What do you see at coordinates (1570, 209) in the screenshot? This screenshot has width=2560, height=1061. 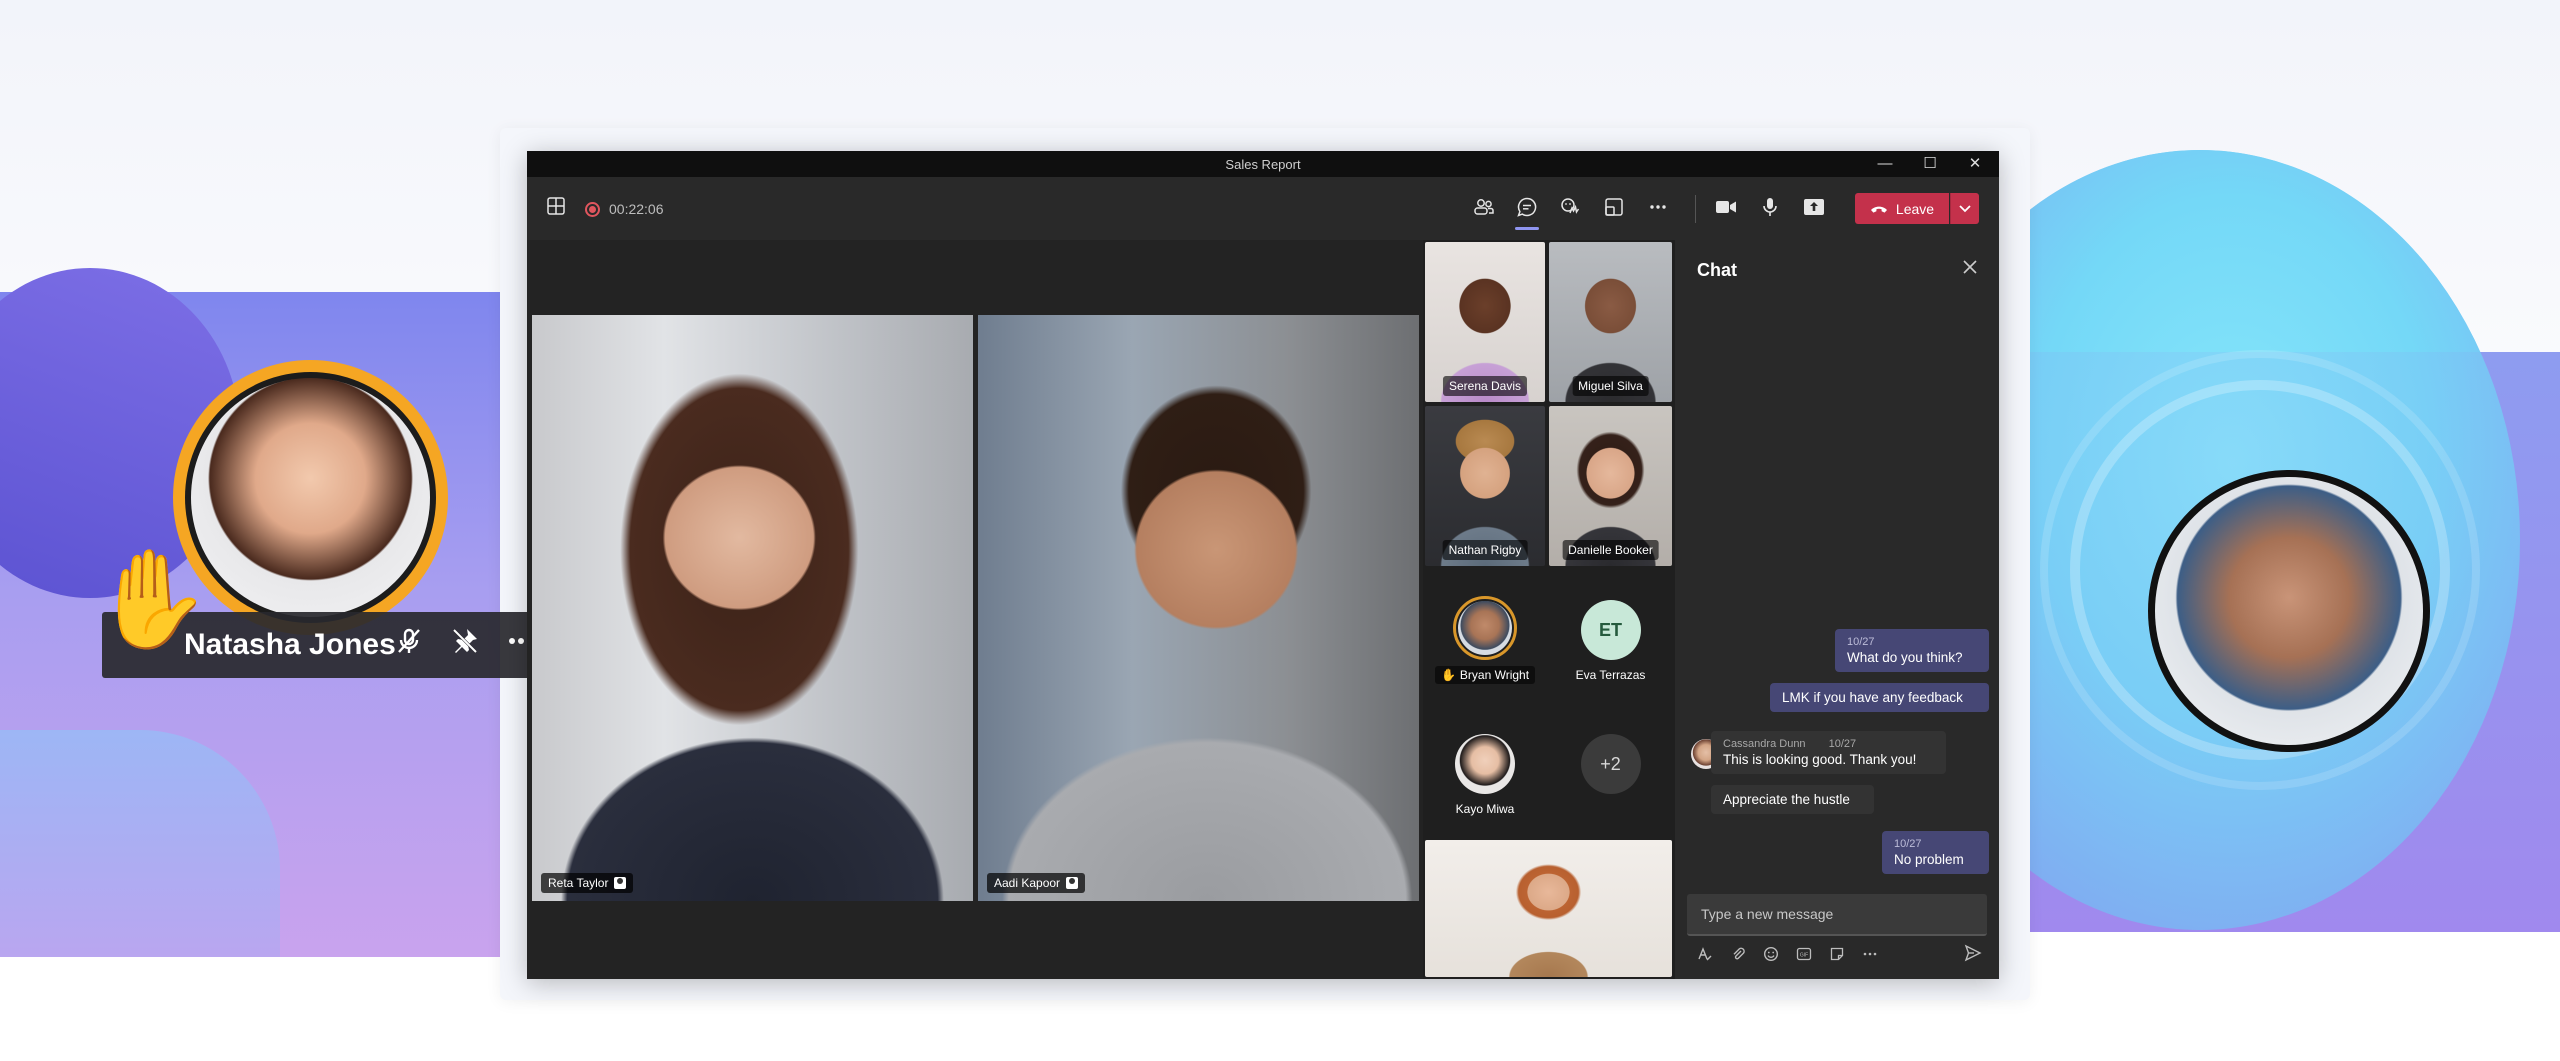 I see `reactions-icon` at bounding box center [1570, 209].